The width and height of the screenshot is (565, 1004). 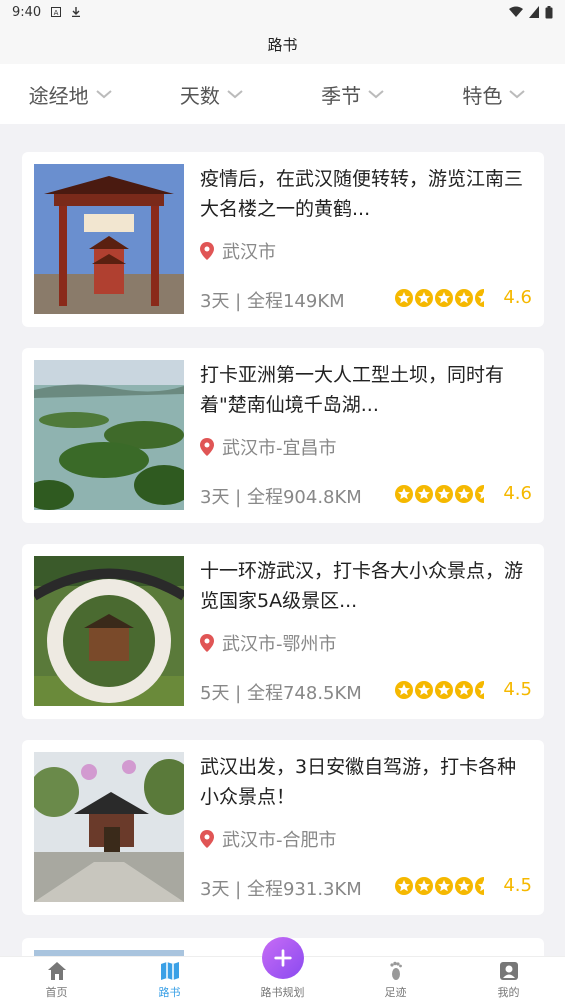 I want to click on location-text: 武汉市-合肥市, so click(x=279, y=840).